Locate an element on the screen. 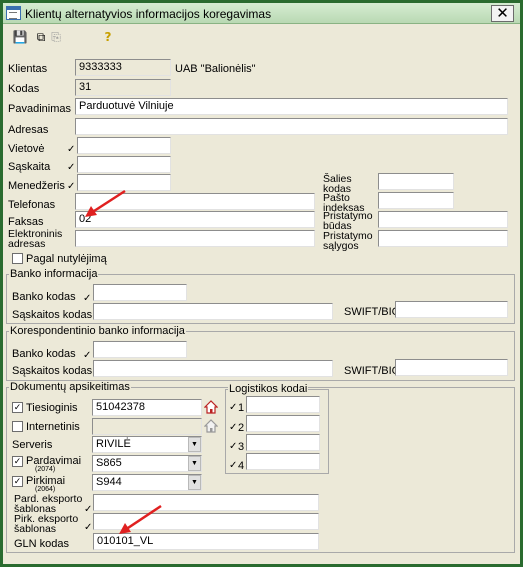 The width and height of the screenshot is (523, 567). banko-kodas-required-icon: ✓ is located at coordinates (87, 298).